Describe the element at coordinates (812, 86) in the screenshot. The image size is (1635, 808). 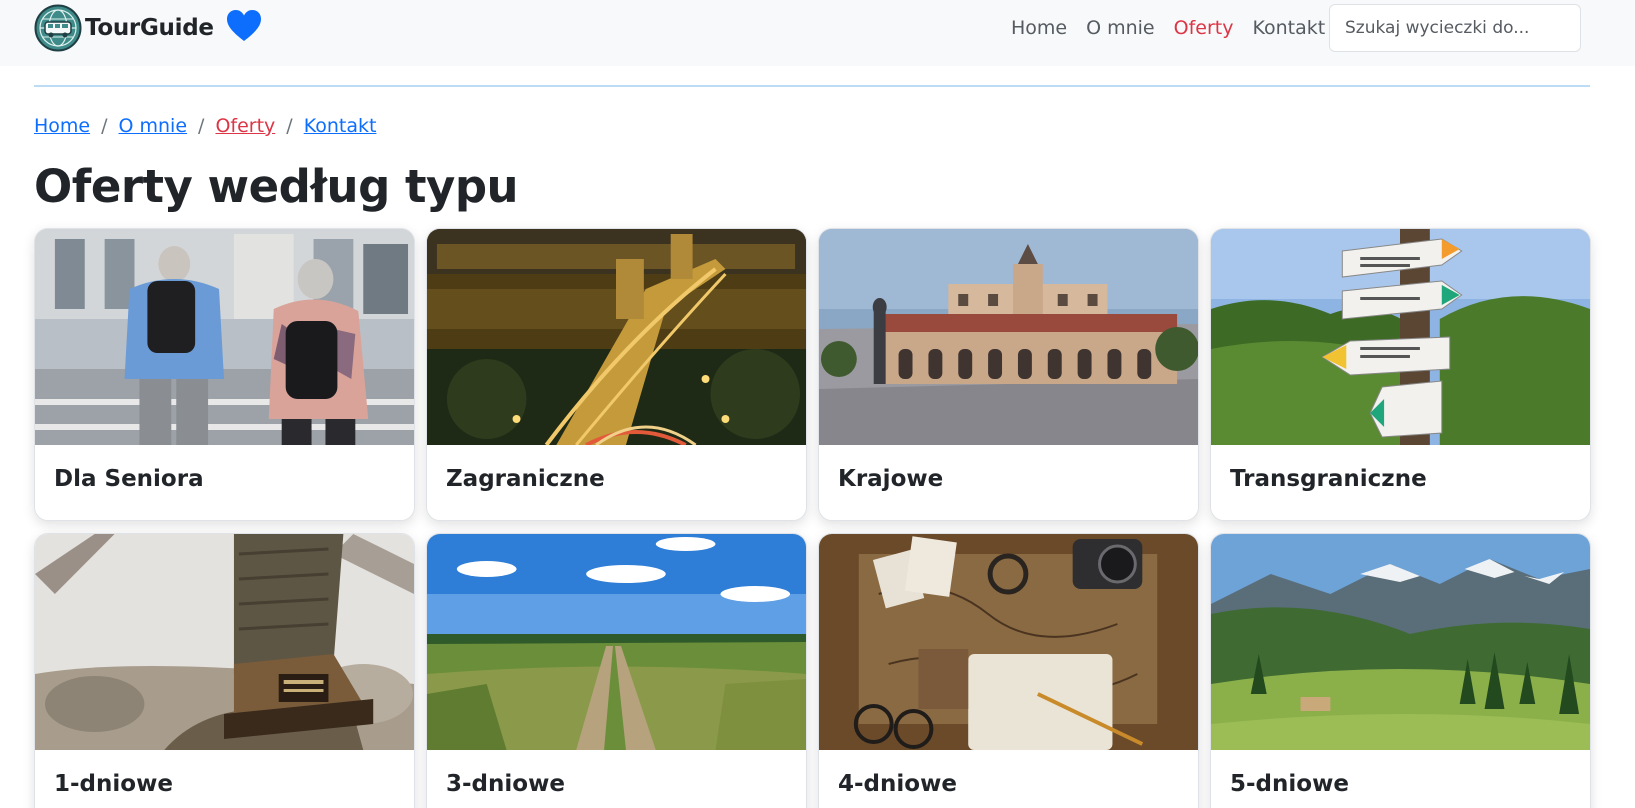
I see `divider` at that location.